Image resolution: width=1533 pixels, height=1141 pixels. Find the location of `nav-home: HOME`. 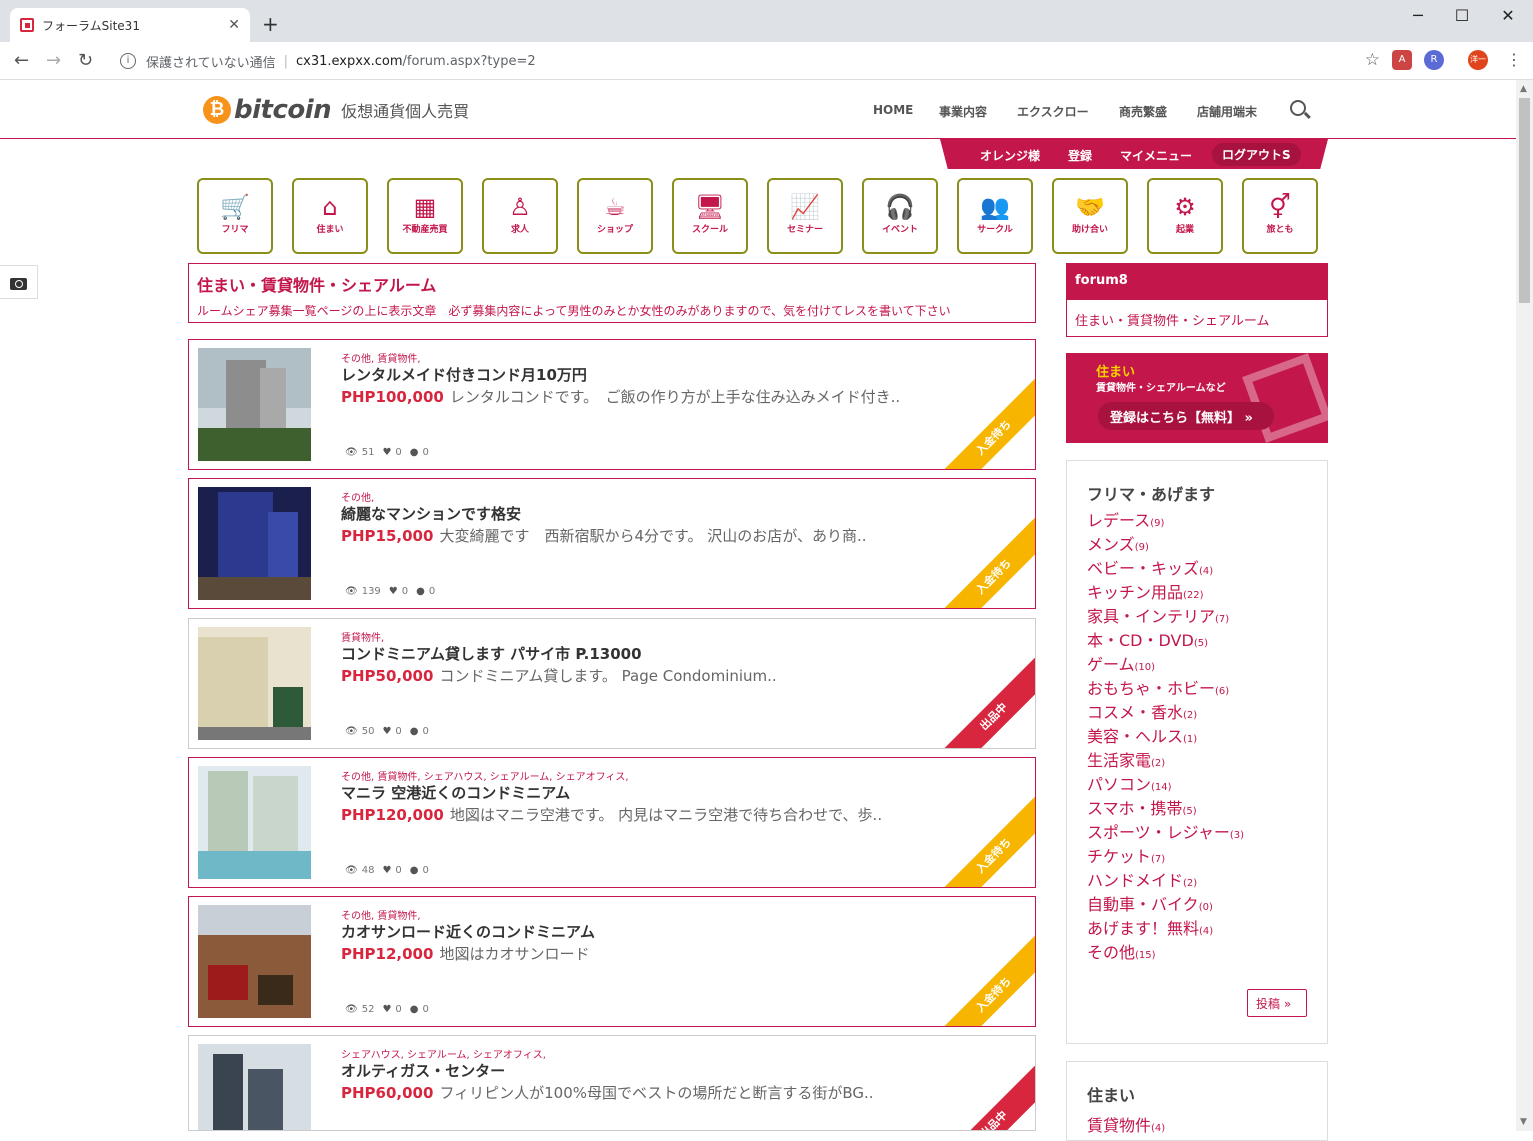

nav-home: HOME is located at coordinates (893, 110).